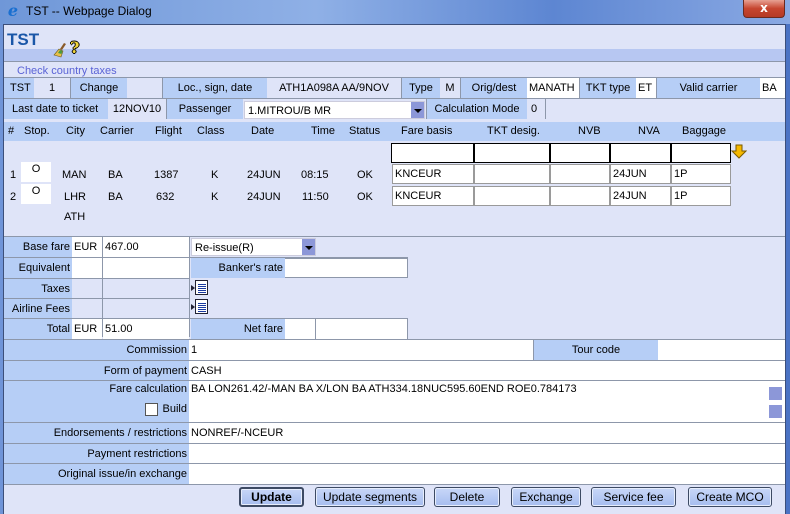 This screenshot has height=514, width=790. I want to click on window-titlebar: e TST -- Webpage Dialog x, so click(395, 12).